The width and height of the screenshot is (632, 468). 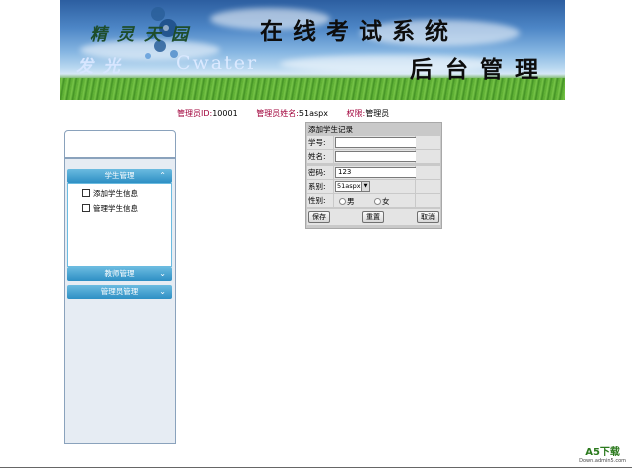 I want to click on system-title: 在线考试系统, so click(x=359, y=31).